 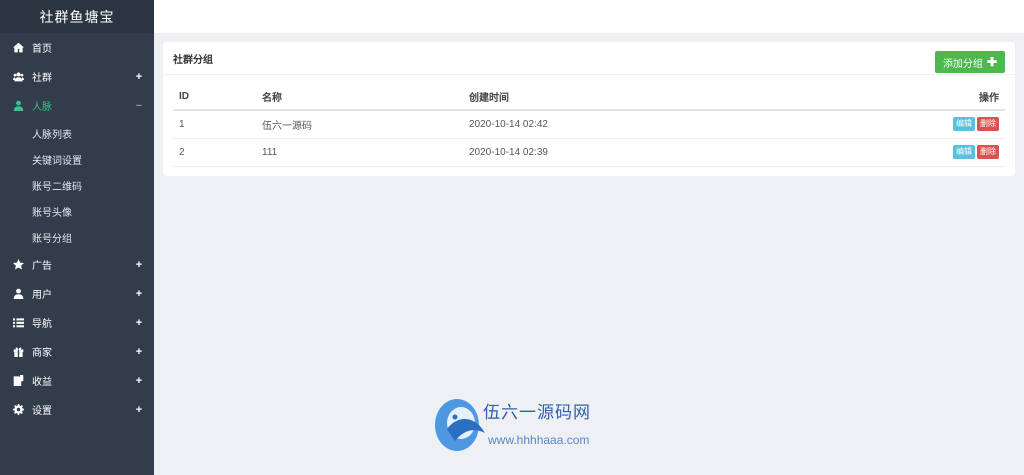 What do you see at coordinates (42, 107) in the screenshot?
I see `sidebar-item-label: 人脉` at bounding box center [42, 107].